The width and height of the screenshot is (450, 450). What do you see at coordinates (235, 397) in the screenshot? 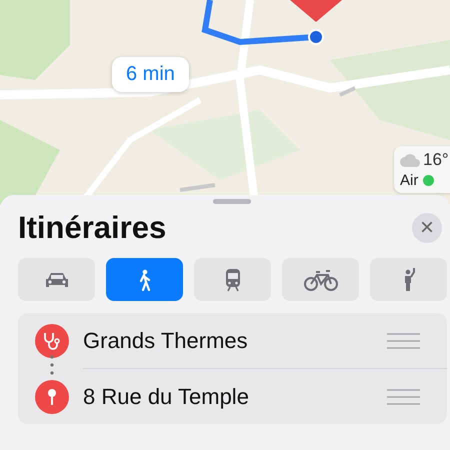
I see `waypoint-name: 8 Rue du Temple` at bounding box center [235, 397].